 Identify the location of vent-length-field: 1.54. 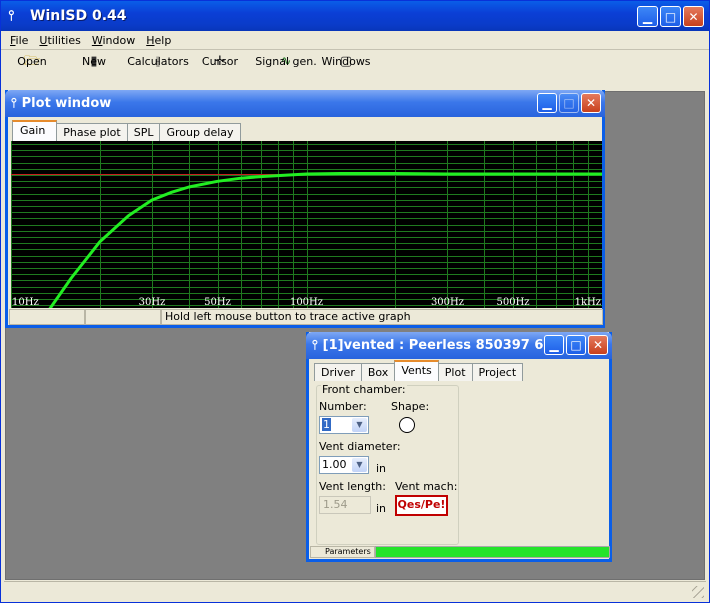
(345, 505).